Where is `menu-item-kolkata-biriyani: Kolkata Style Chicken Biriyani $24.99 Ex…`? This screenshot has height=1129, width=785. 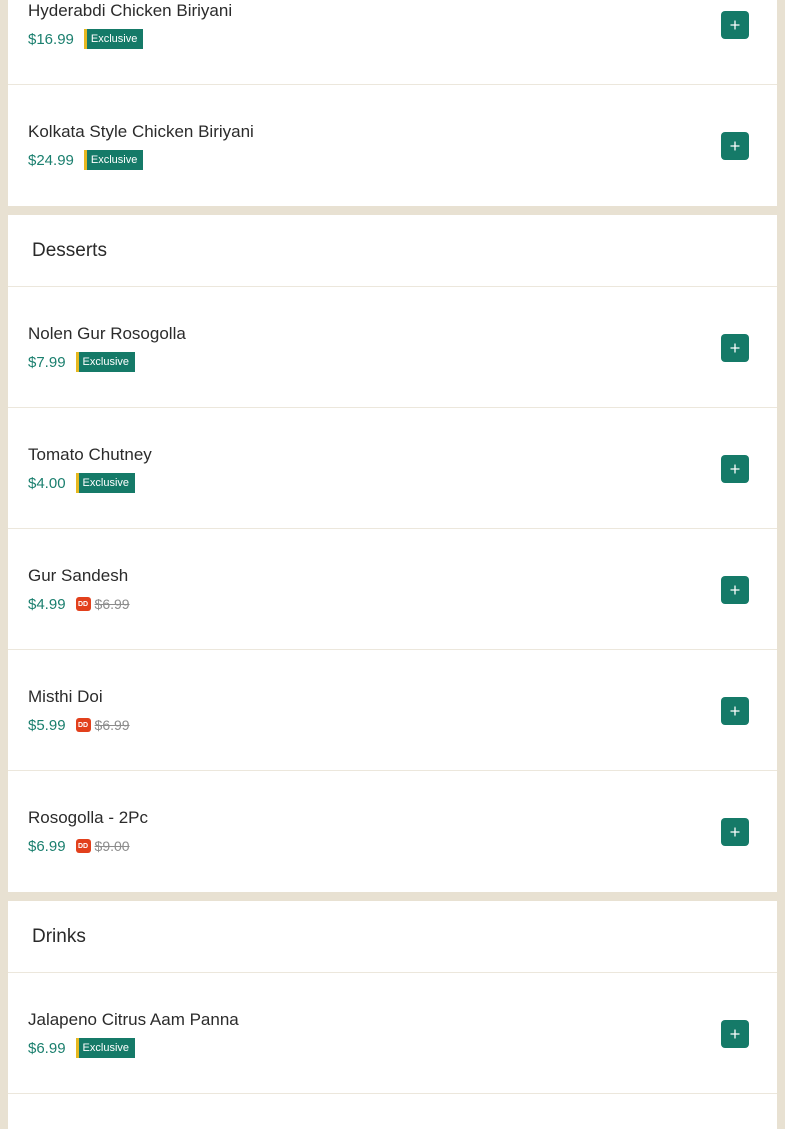
menu-item-kolkata-biriyani: Kolkata Style Chicken Biriyani $24.99 Ex… is located at coordinates (392, 145).